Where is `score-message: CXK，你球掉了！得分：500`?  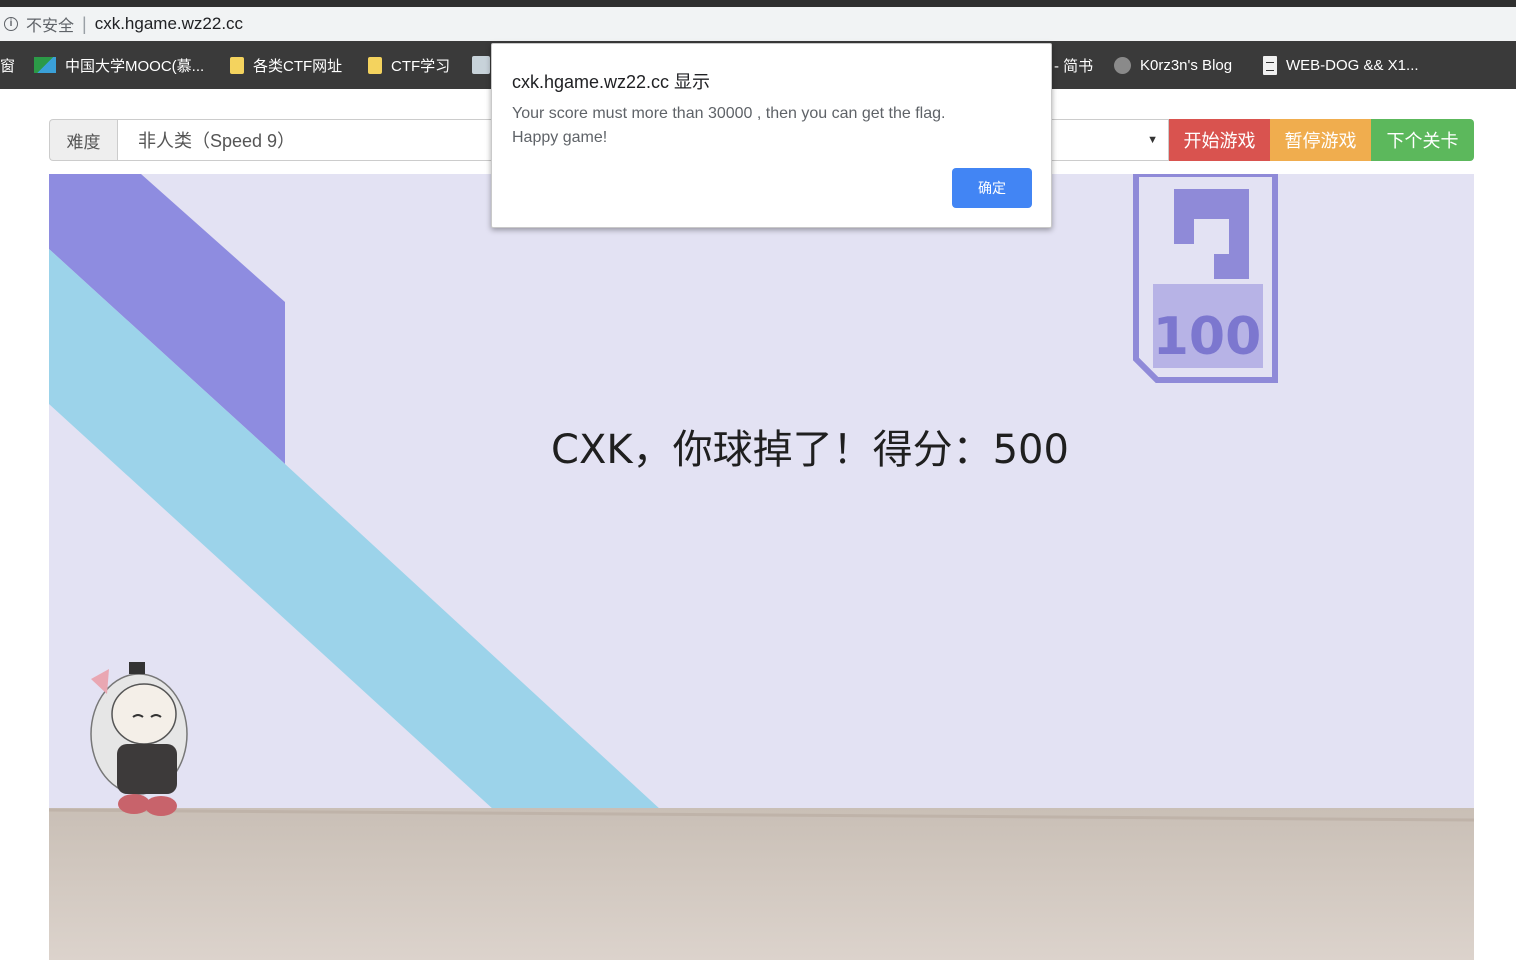 score-message: CXK，你球掉了！得分：500 is located at coordinates (810, 450).